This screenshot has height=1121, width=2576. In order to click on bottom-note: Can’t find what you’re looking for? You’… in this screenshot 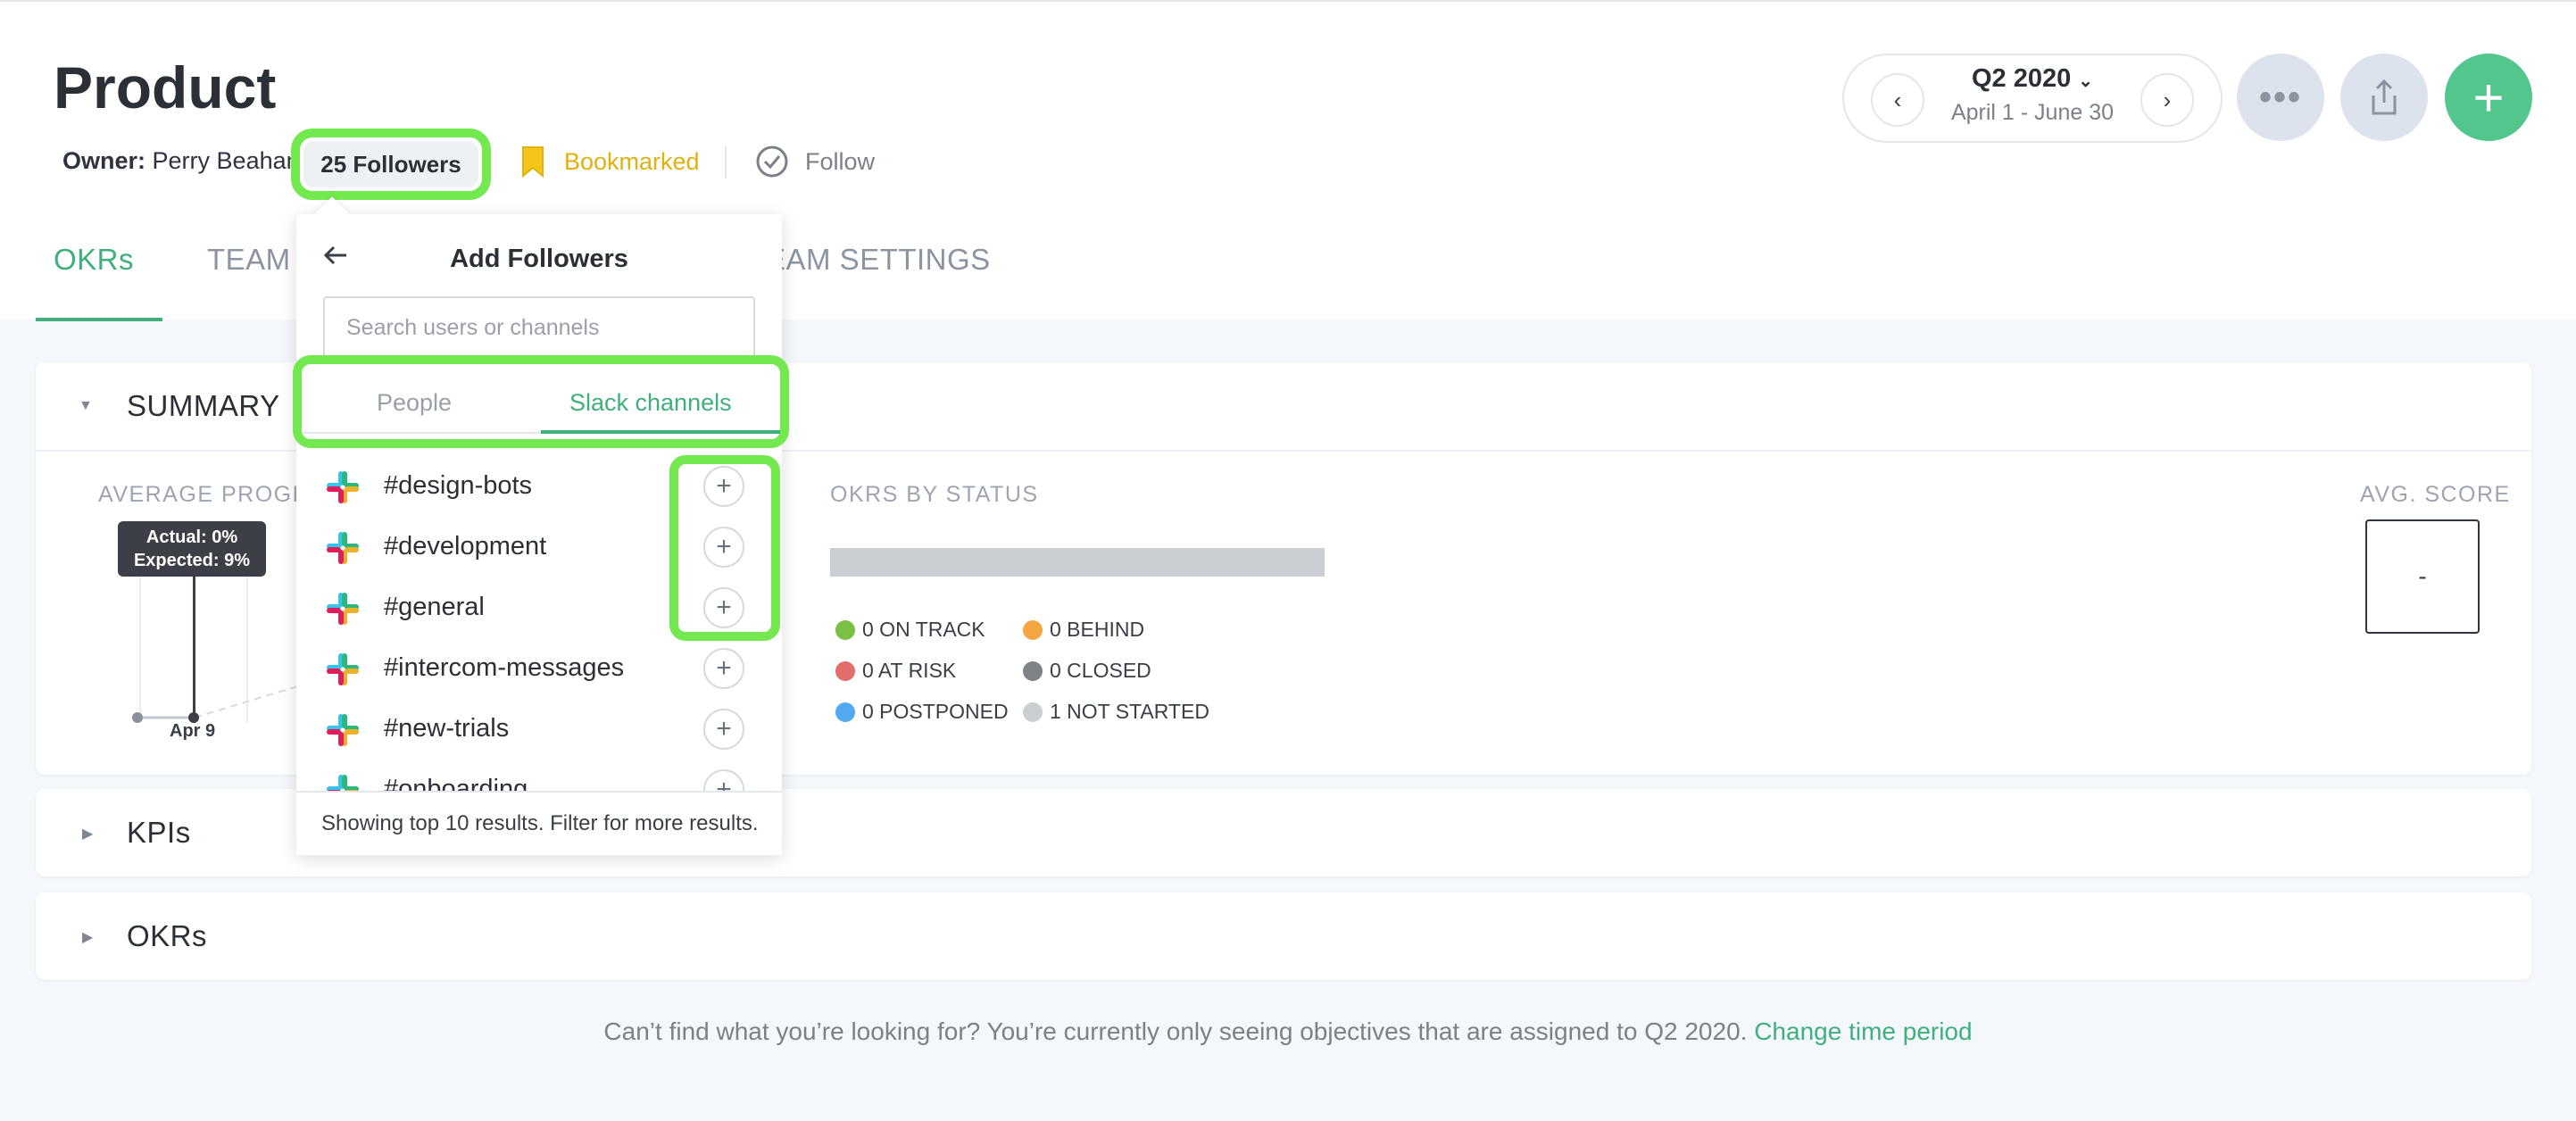, I will do `click(1288, 1031)`.